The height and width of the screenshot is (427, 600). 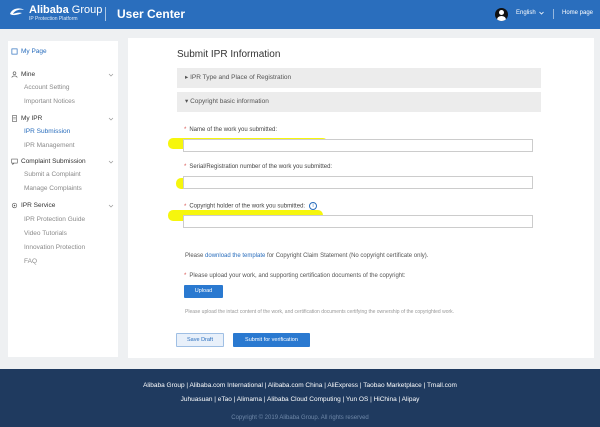 What do you see at coordinates (53, 161) in the screenshot?
I see `sidebar-group-label: Complaint Submission` at bounding box center [53, 161].